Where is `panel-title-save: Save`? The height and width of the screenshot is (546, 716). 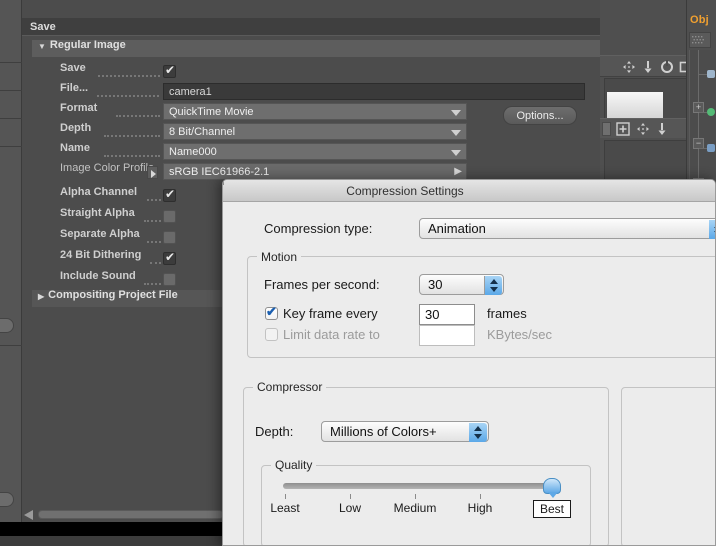
panel-title-save: Save is located at coordinates (311, 27).